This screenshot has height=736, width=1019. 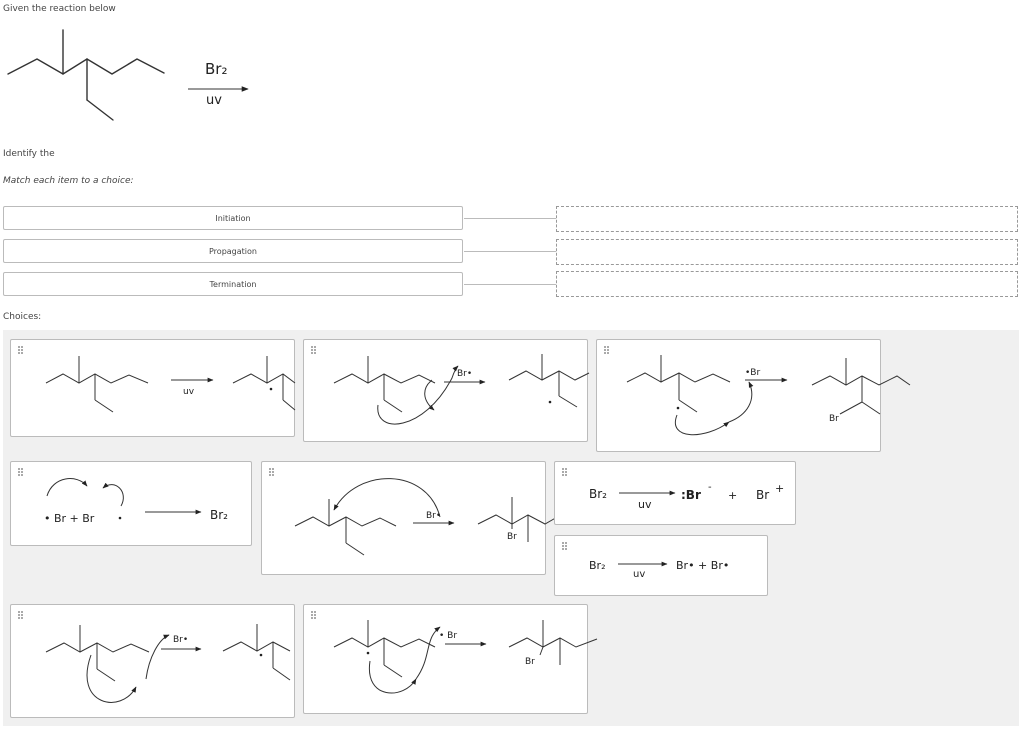 I want to click on choice-3-radical: •Br, so click(x=752, y=373).